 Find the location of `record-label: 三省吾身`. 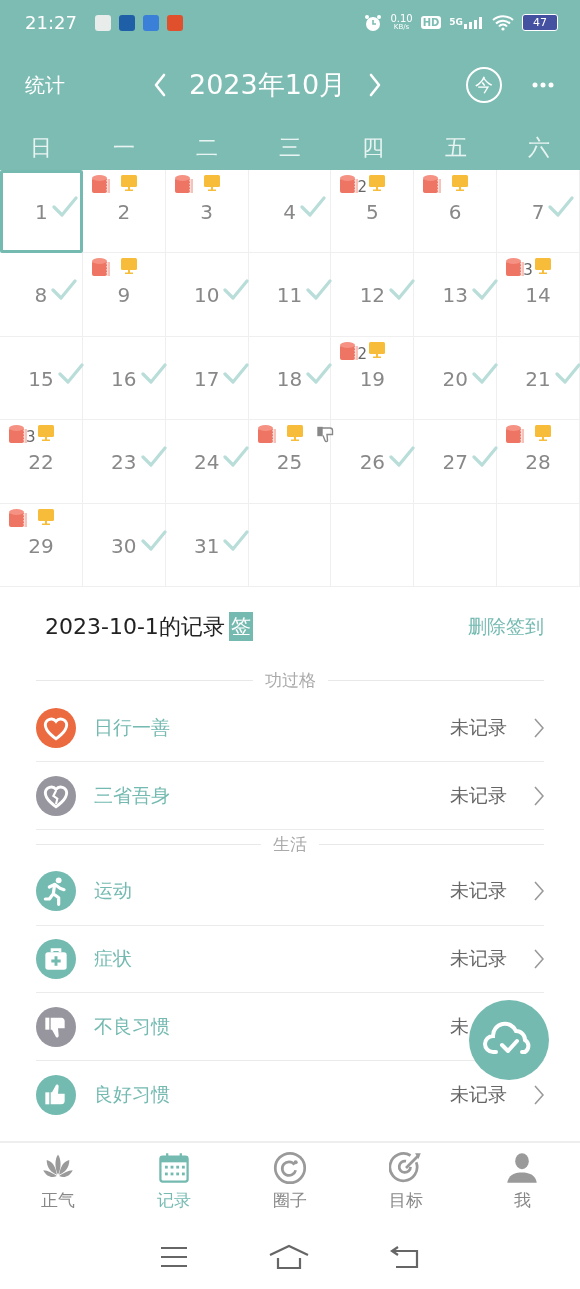

record-label: 三省吾身 is located at coordinates (132, 795).